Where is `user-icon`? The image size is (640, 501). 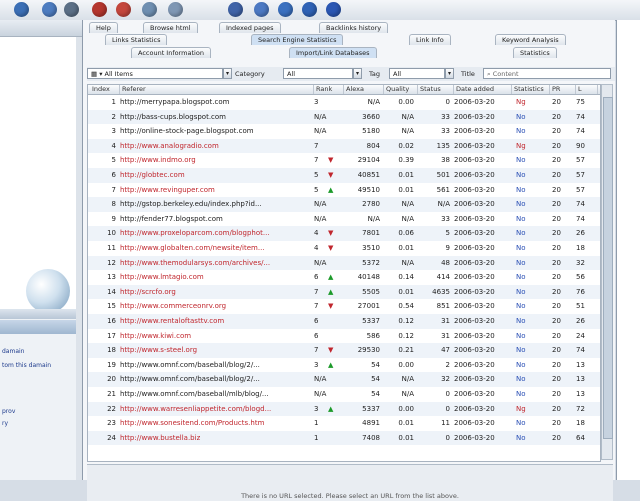 user-icon is located at coordinates (49, 9).